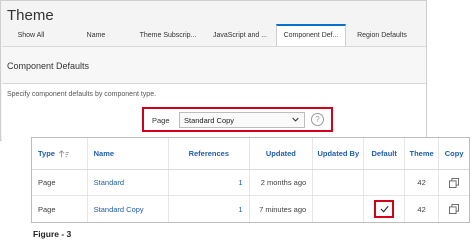  Describe the element at coordinates (282, 209) in the screenshot. I see `cell-updated: 7 minutes ago` at that location.